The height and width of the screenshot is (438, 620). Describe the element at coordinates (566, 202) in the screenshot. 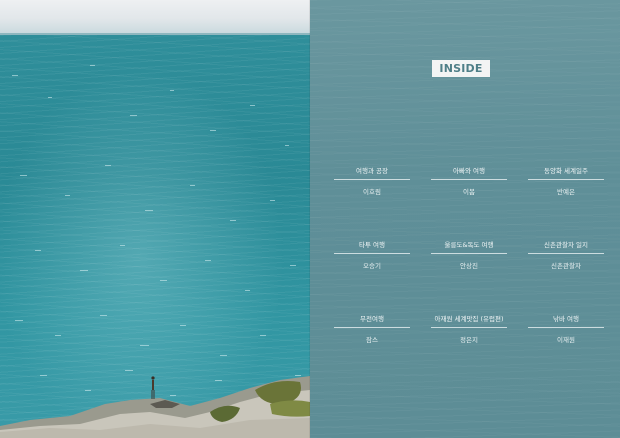

I see `contents-entry: 동양화 세계일주 반예은` at that location.